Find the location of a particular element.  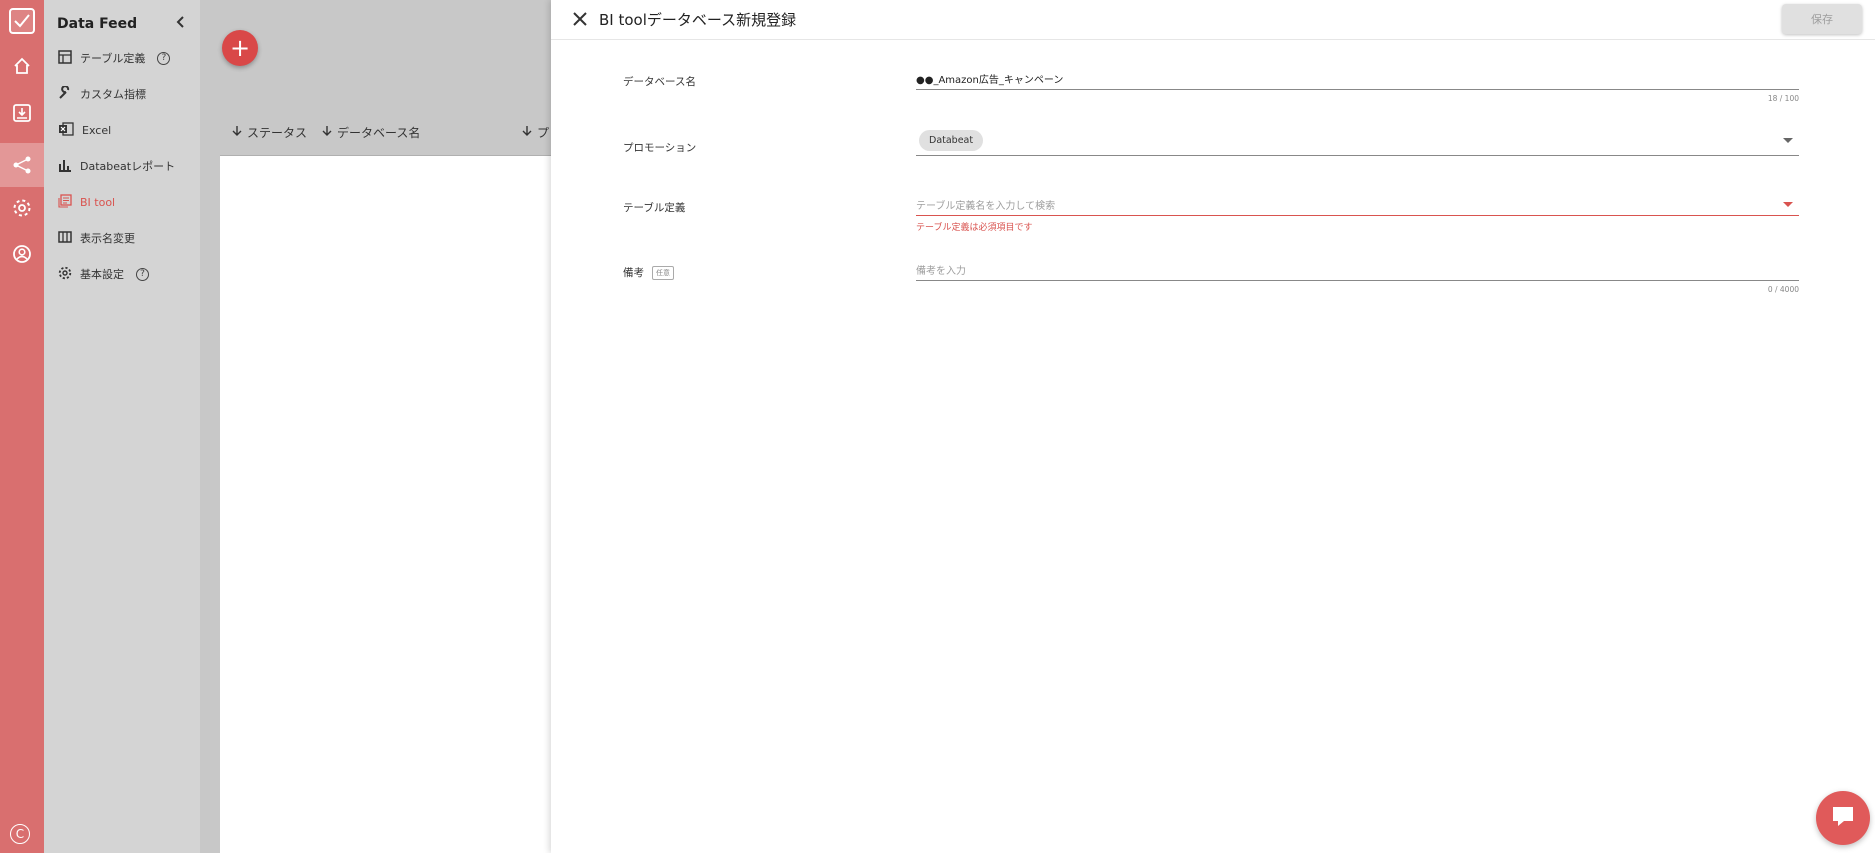

sidebar-title: Data Feed is located at coordinates (97, 23).